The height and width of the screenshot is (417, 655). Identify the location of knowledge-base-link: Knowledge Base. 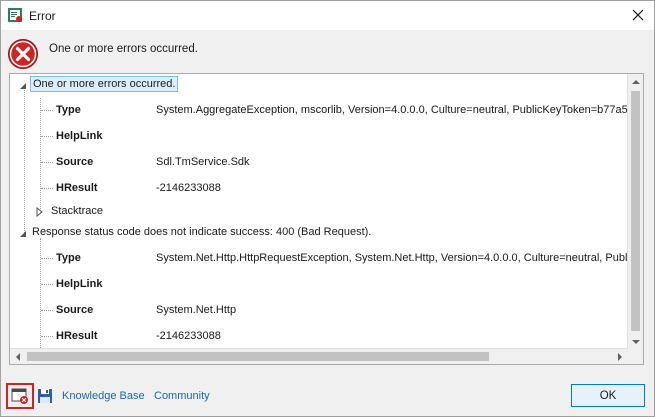
(103, 396).